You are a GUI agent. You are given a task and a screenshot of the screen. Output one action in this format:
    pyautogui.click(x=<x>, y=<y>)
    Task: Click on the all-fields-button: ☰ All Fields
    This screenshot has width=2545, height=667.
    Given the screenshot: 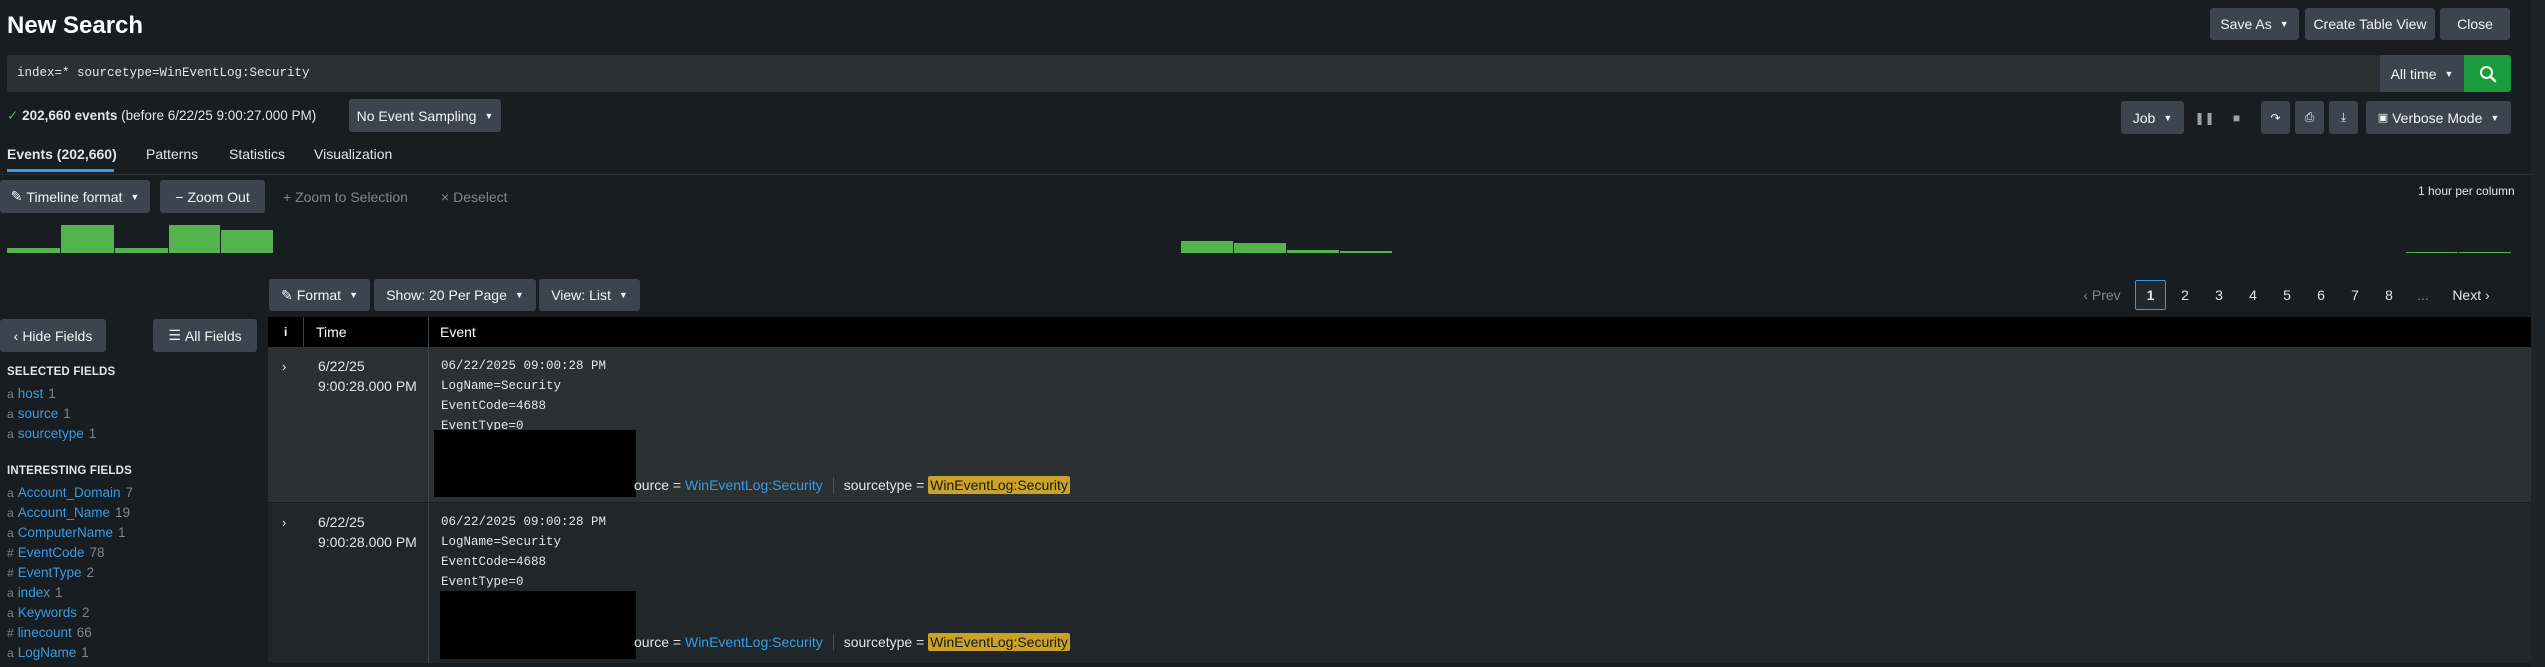 What is the action you would take?
    pyautogui.click(x=205, y=335)
    